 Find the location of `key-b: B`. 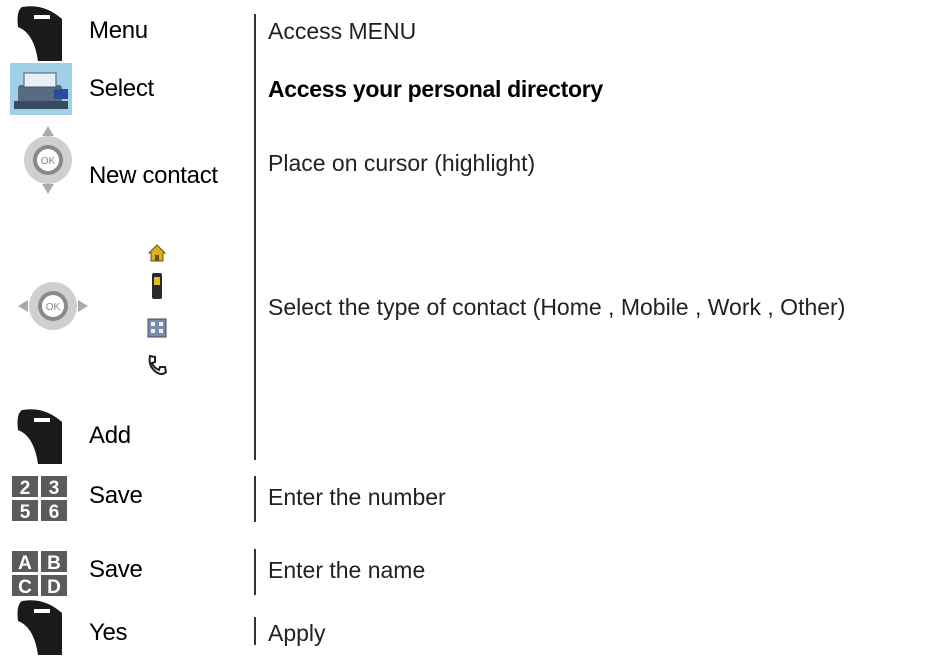

key-b: B is located at coordinates (54, 563).